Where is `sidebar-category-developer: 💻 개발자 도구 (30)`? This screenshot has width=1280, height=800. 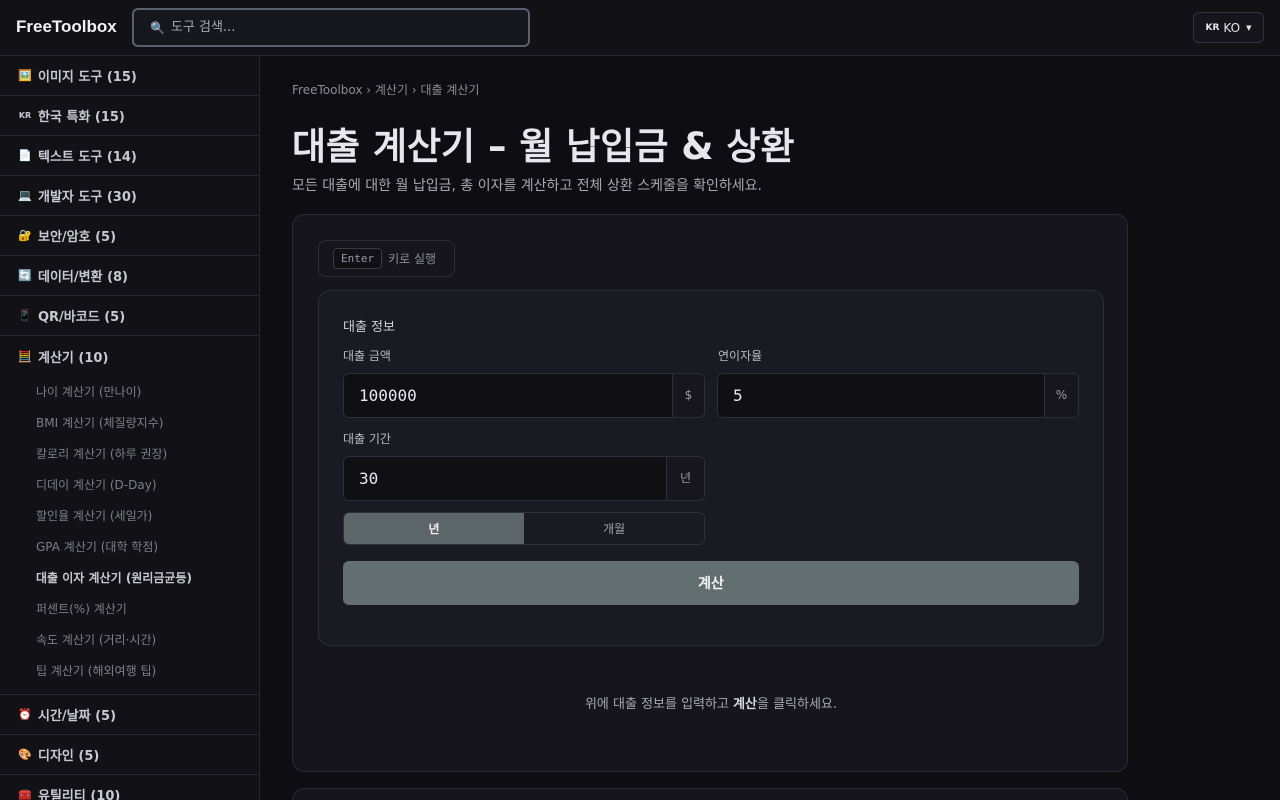 sidebar-category-developer: 💻 개발자 도구 (30) is located at coordinates (129, 196).